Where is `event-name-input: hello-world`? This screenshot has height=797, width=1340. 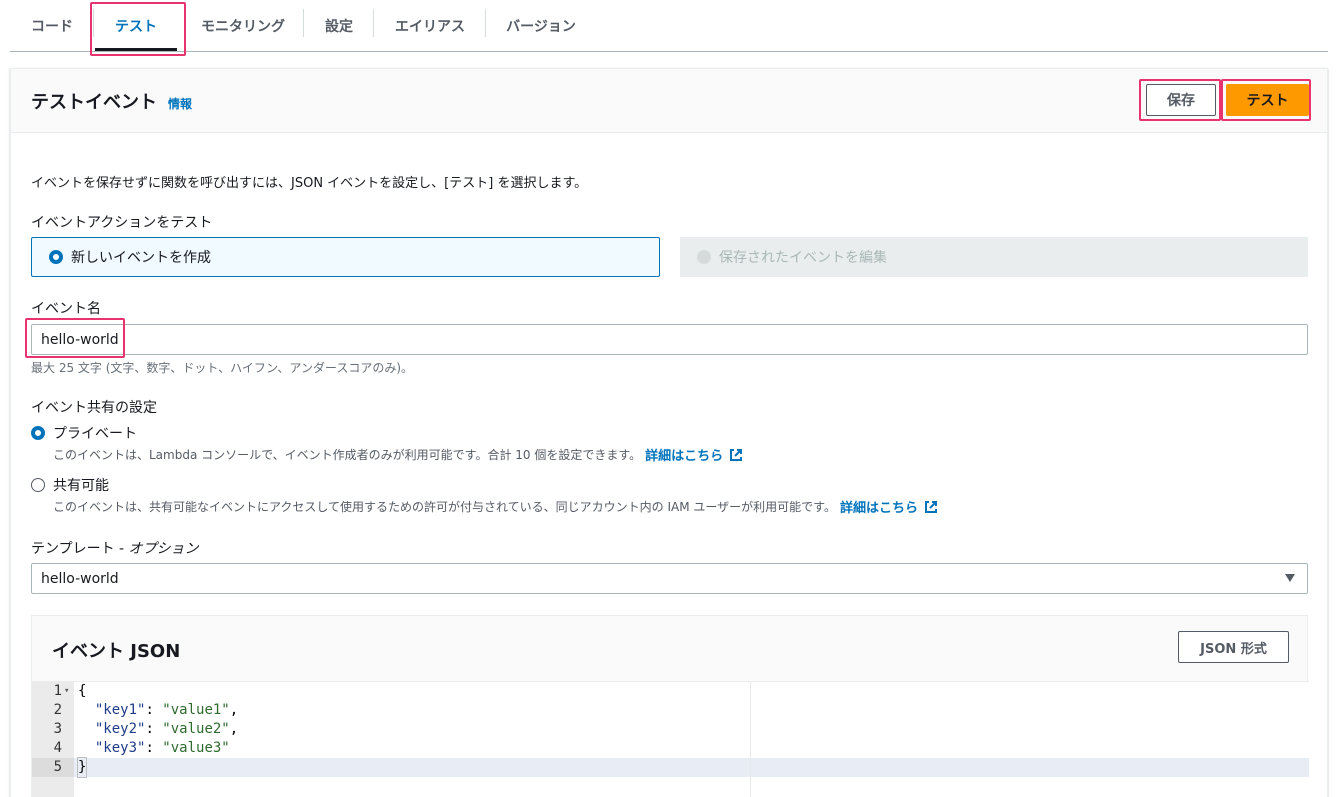
event-name-input: hello-world is located at coordinates (669, 339).